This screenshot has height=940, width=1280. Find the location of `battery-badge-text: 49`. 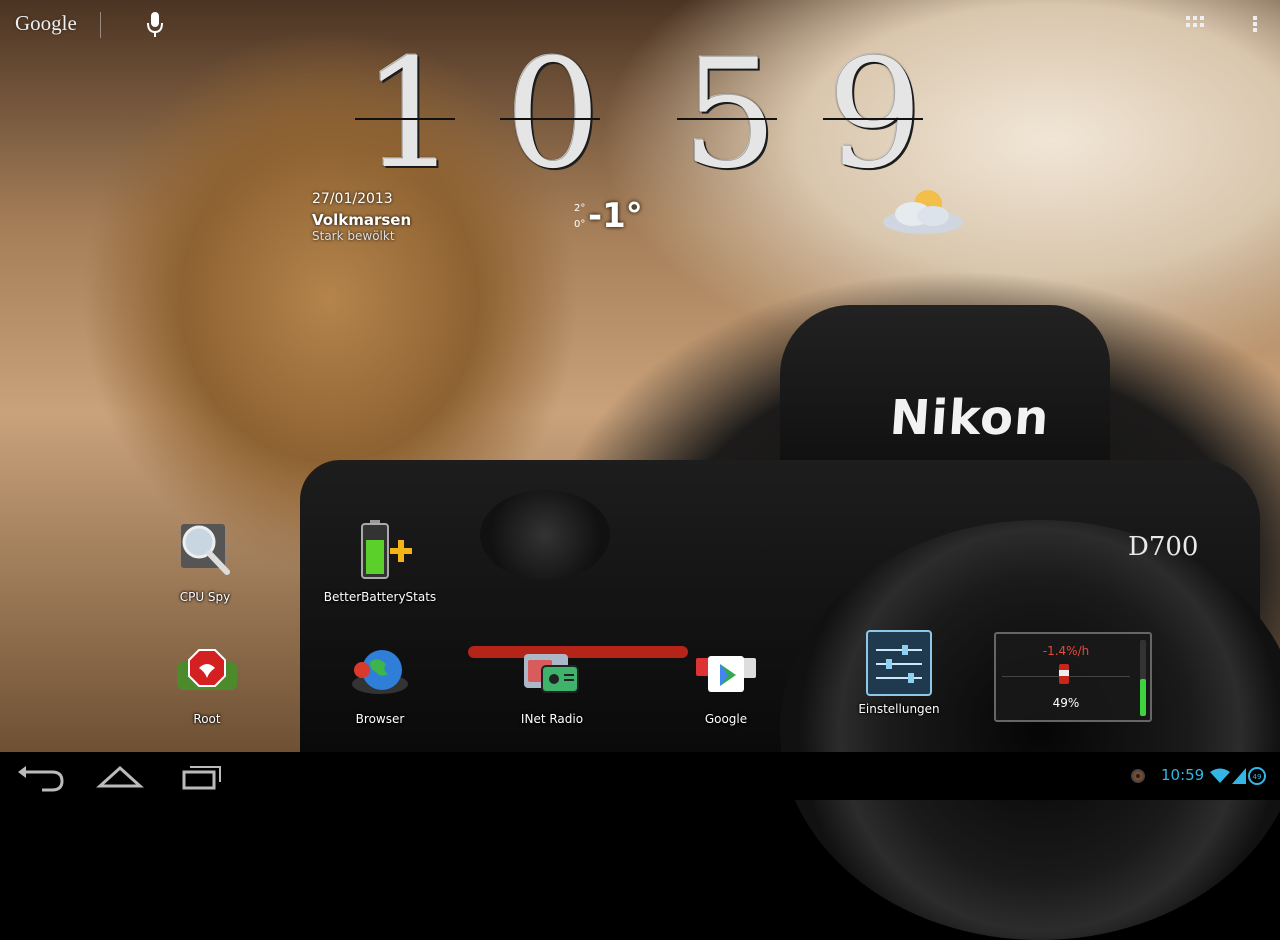

battery-badge-text: 49 is located at coordinates (1257, 777).